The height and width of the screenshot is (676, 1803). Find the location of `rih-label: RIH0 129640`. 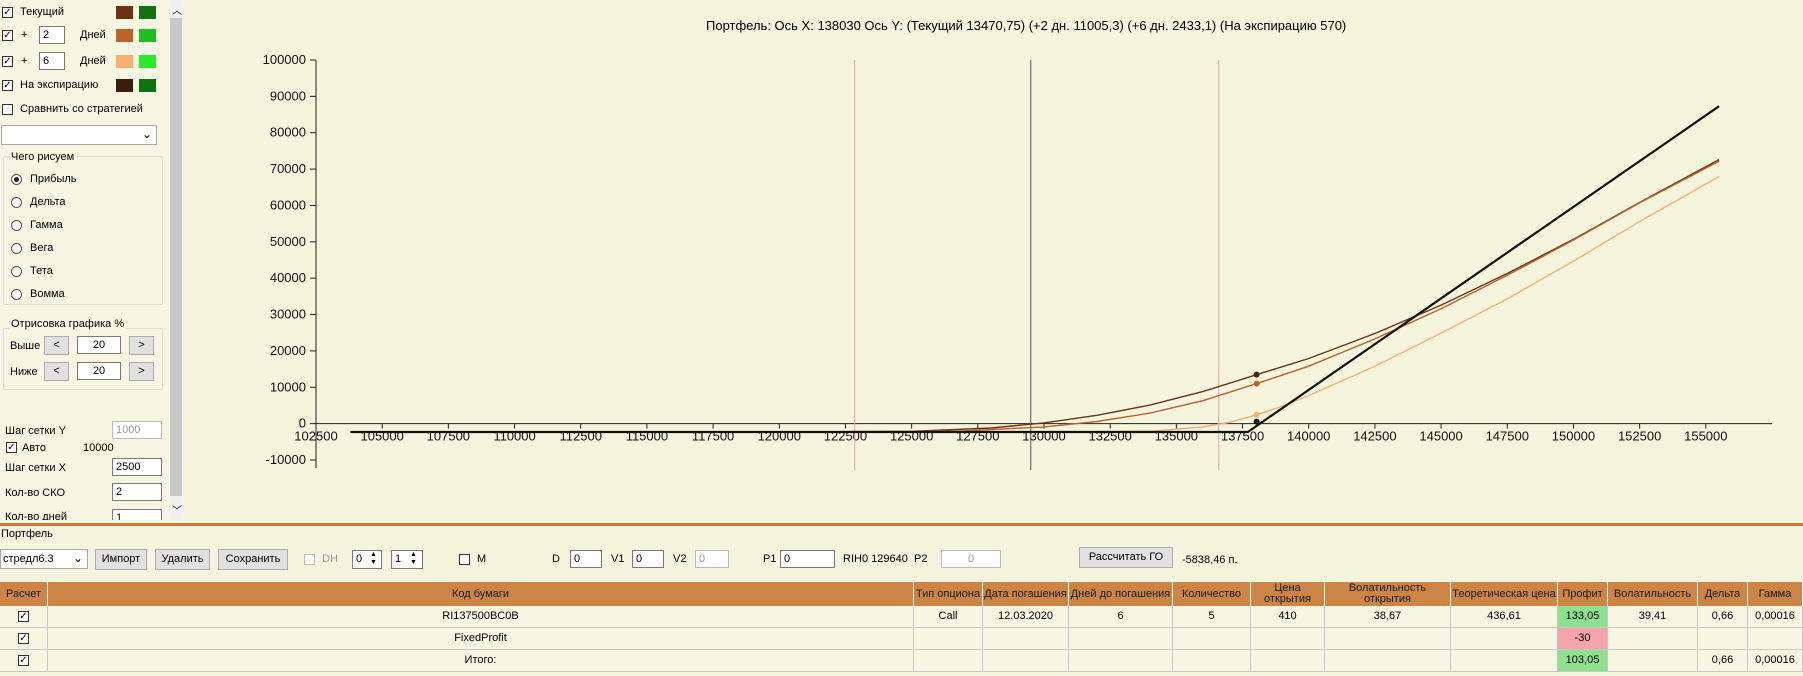

rih-label: RIH0 129640 is located at coordinates (875, 559).